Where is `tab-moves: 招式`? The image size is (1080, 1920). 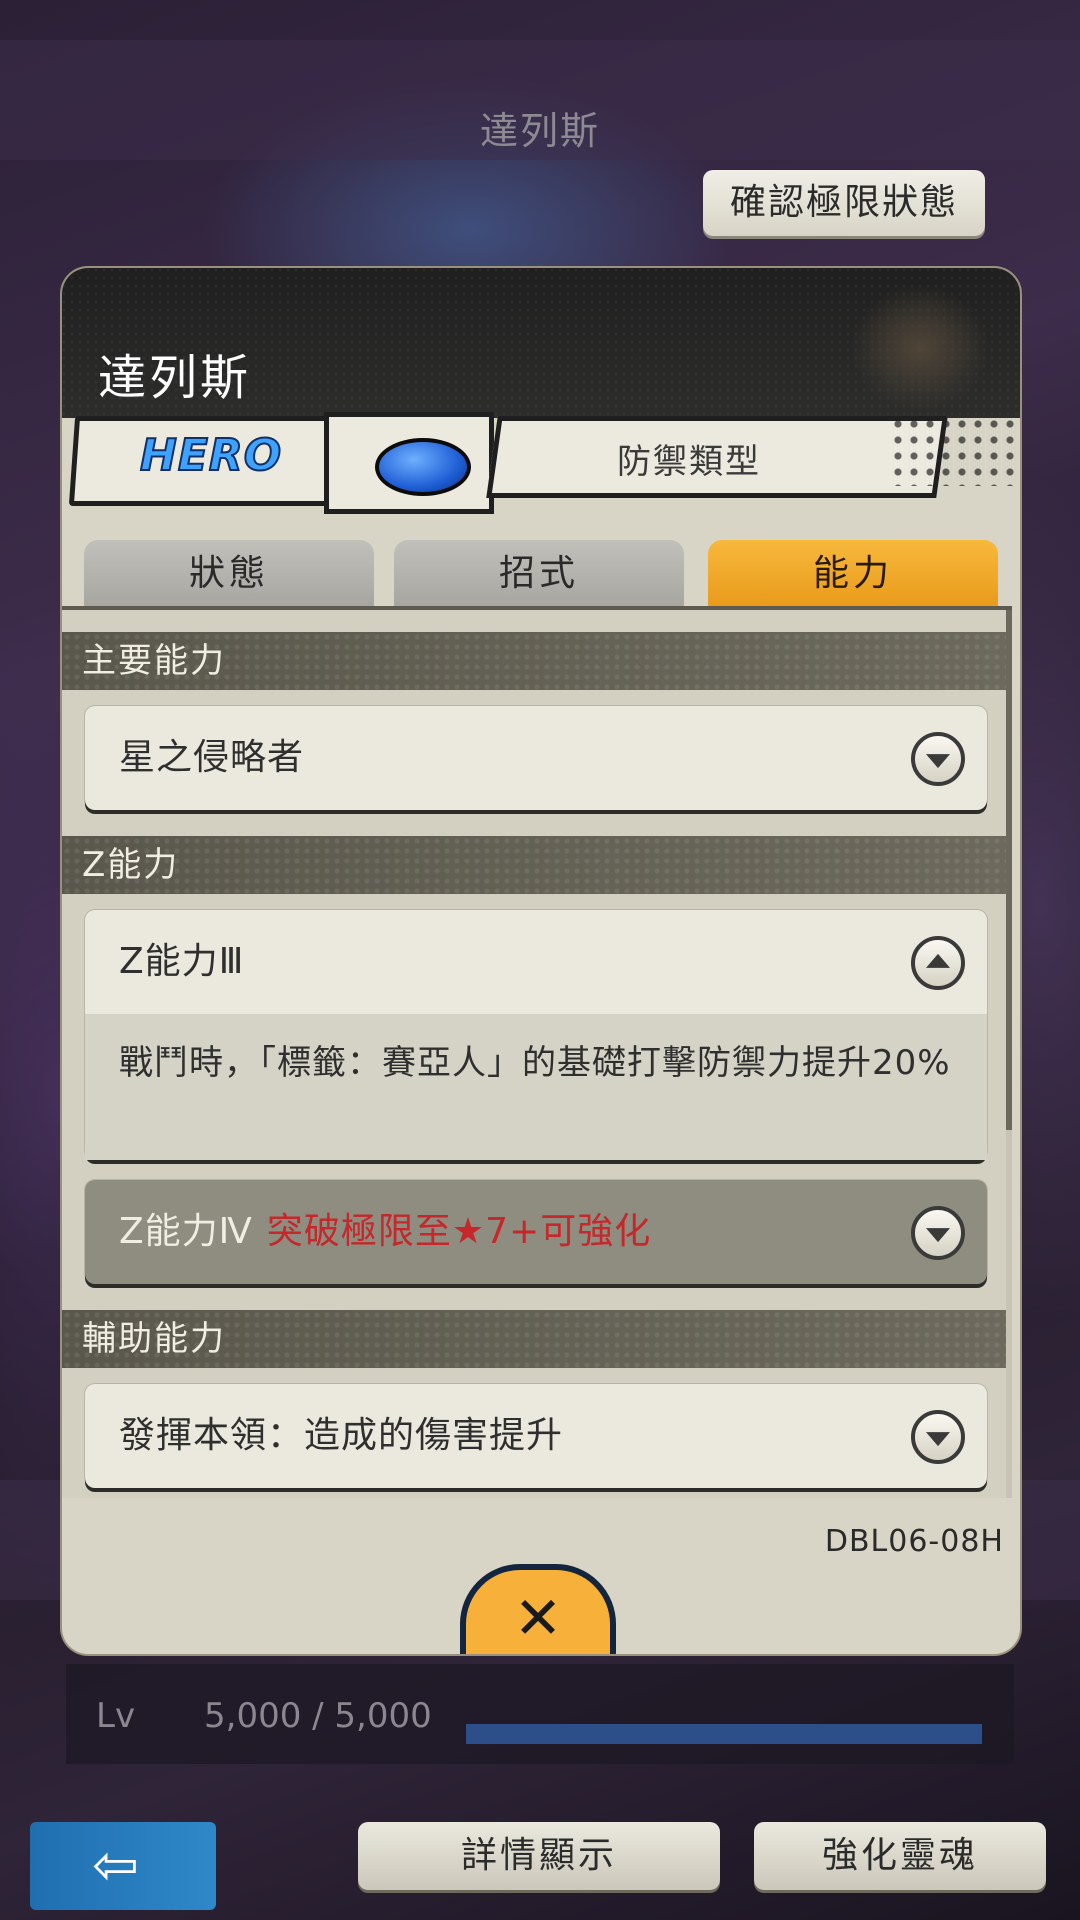 tab-moves: 招式 is located at coordinates (539, 574).